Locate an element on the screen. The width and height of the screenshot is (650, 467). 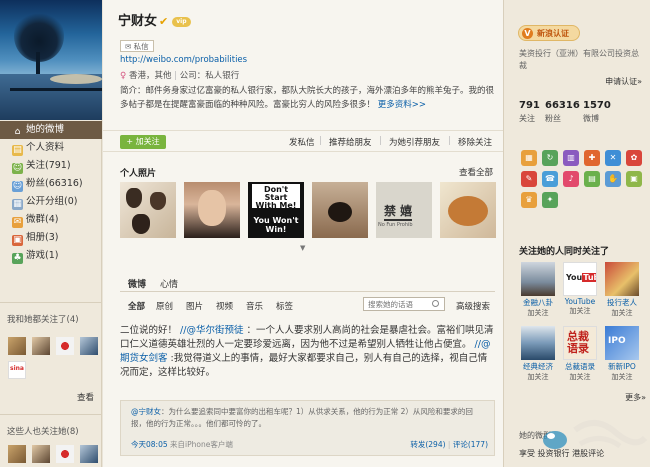
app-icon: ▦ is located at coordinates (529, 158).